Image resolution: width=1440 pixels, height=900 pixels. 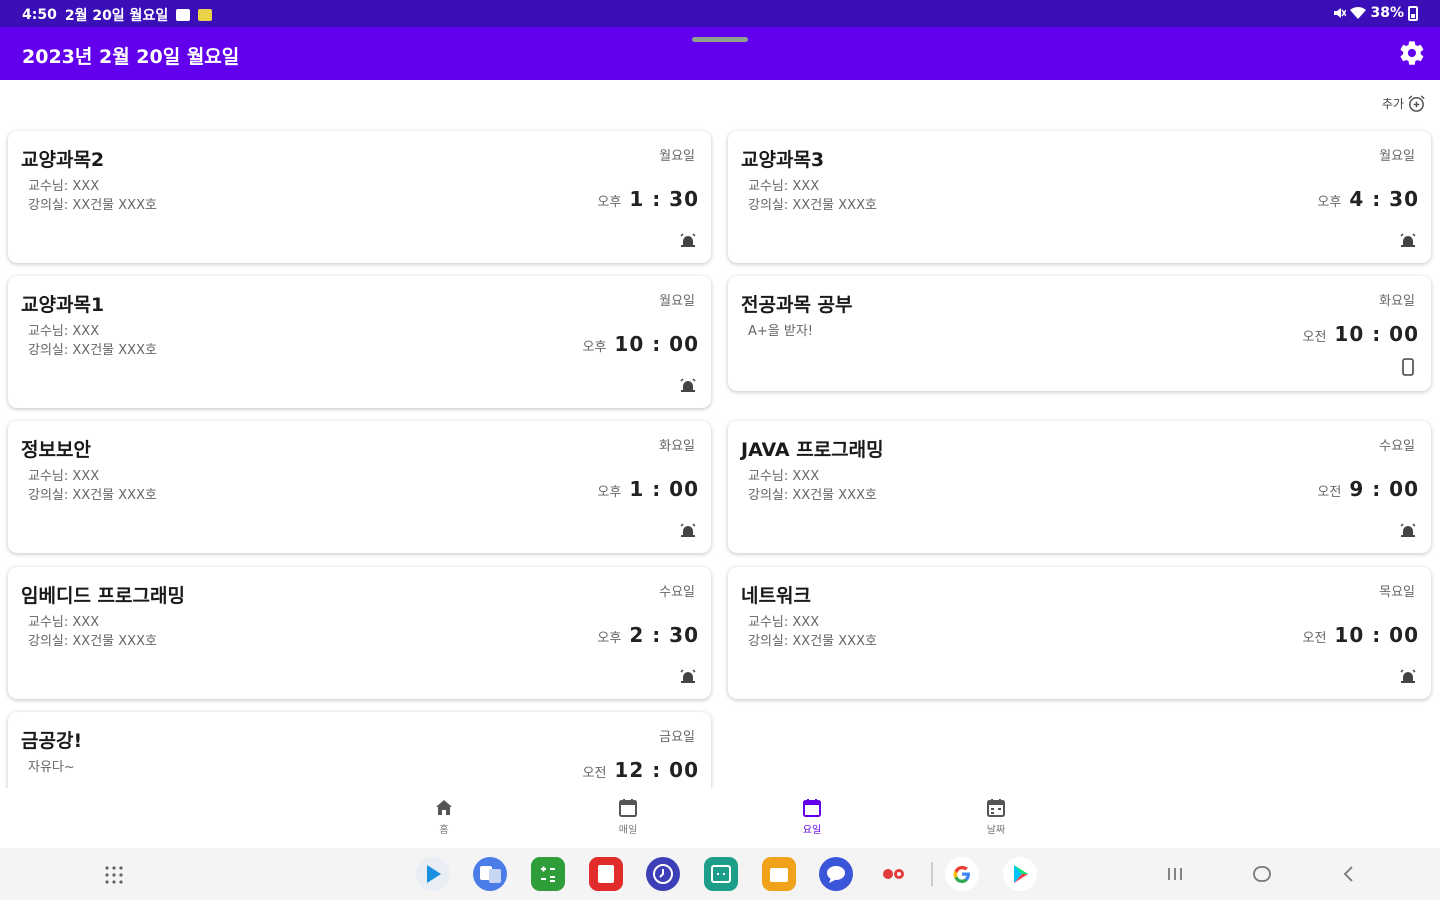 What do you see at coordinates (606, 874) in the screenshot?
I see `notes-icon` at bounding box center [606, 874].